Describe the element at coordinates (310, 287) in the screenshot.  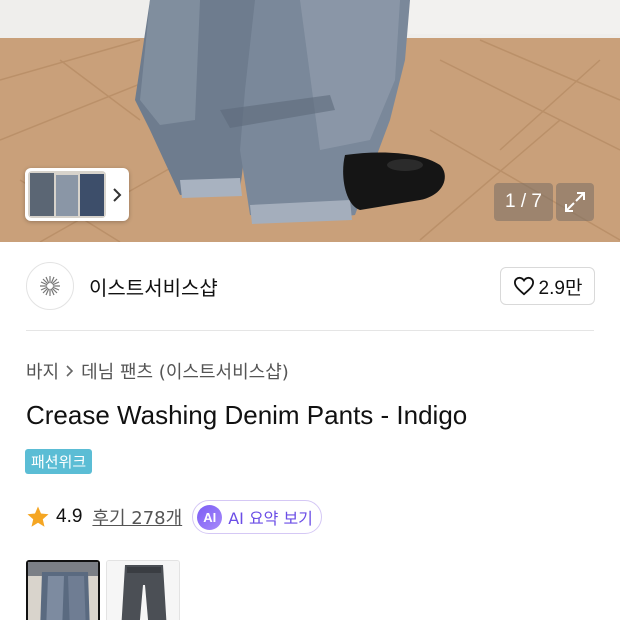
I see `shop-header: 이스트서비스샵 2.9만` at that location.